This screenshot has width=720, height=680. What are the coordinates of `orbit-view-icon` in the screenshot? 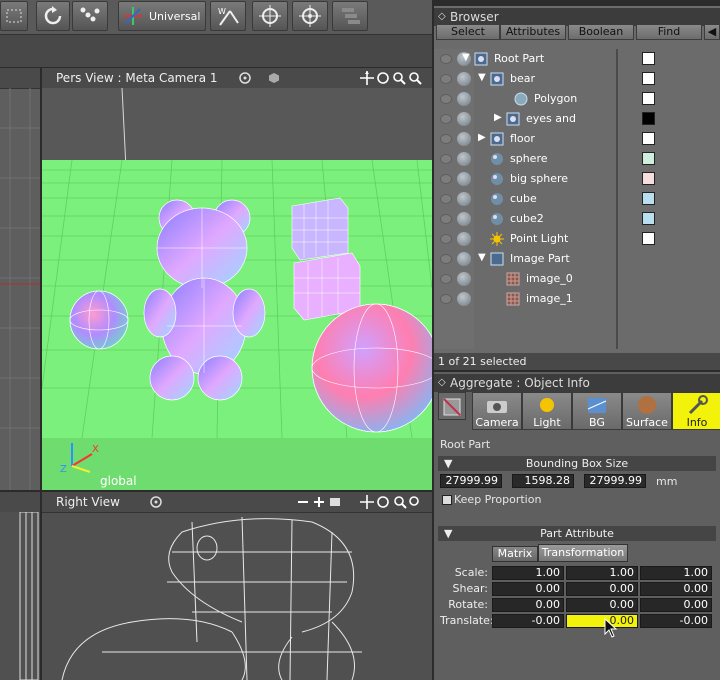 It's located at (383, 78).